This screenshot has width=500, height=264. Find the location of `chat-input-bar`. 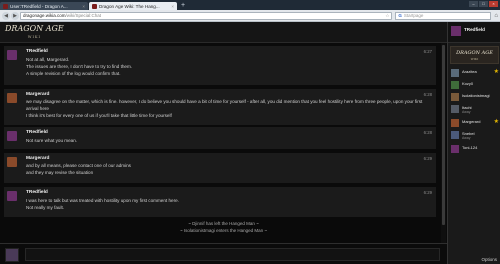

chat-input-bar is located at coordinates (223, 253).